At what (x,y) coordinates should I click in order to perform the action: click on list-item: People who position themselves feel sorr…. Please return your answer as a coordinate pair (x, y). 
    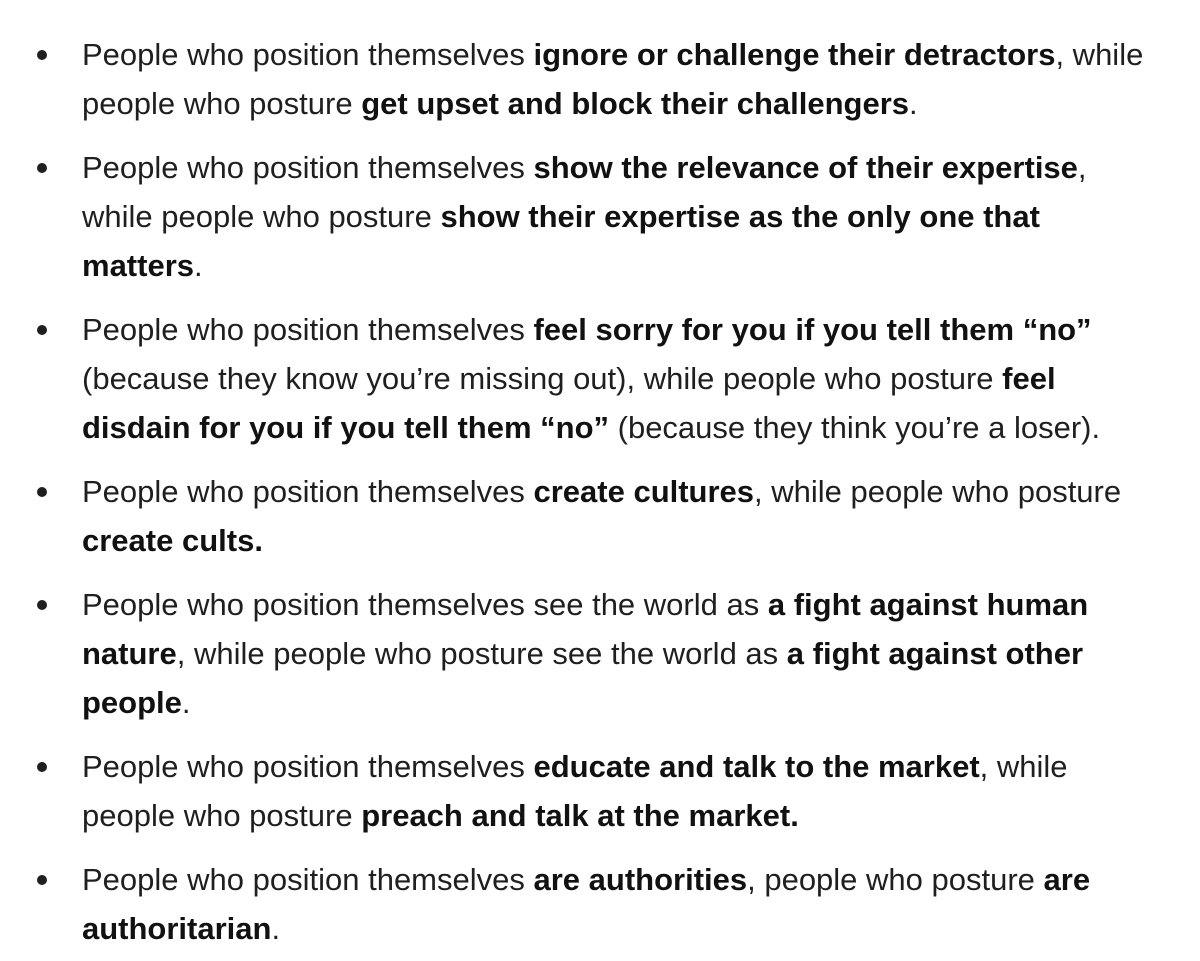
    Looking at the image, I should click on (580, 378).